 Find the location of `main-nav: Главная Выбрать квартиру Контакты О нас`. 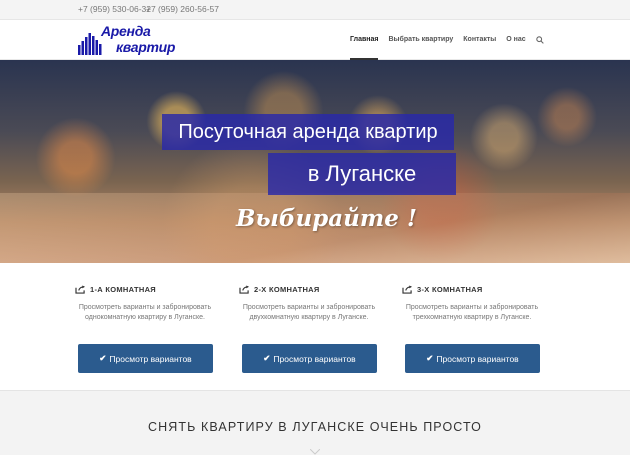

main-nav: Главная Выбрать квартиру Контакты О нас is located at coordinates (448, 40).